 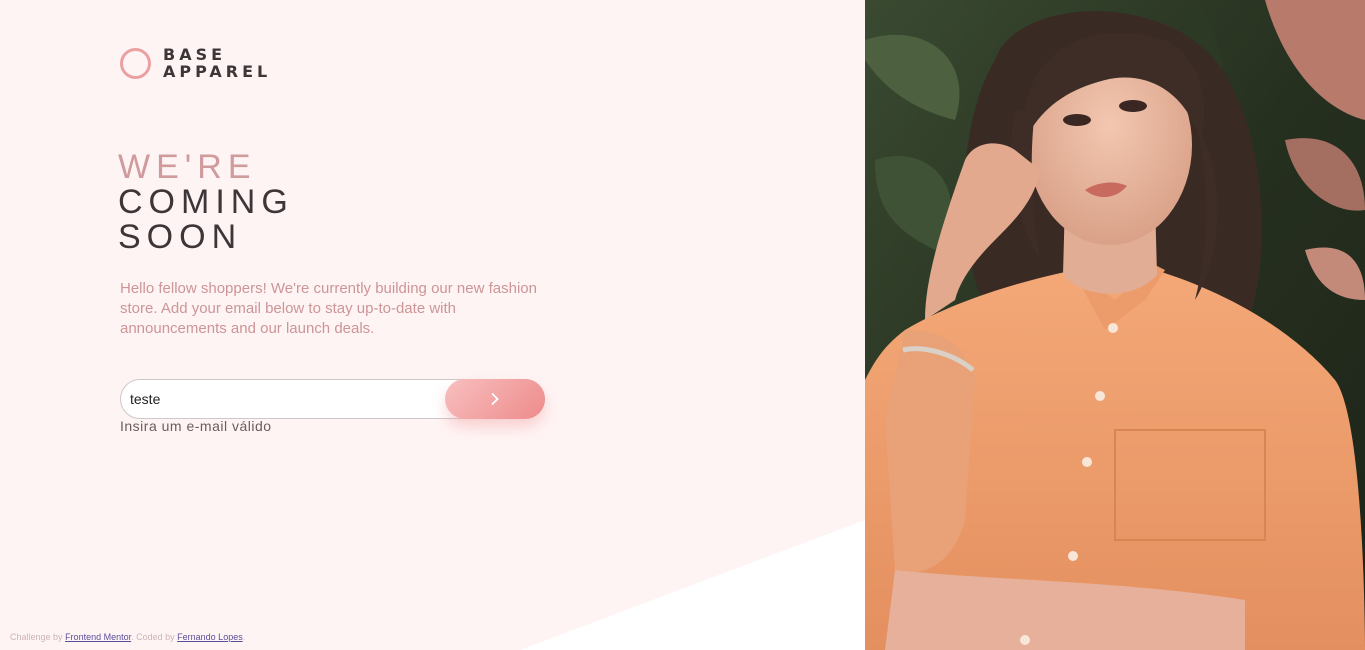 I want to click on footer-suffix: ., so click(x=244, y=637).